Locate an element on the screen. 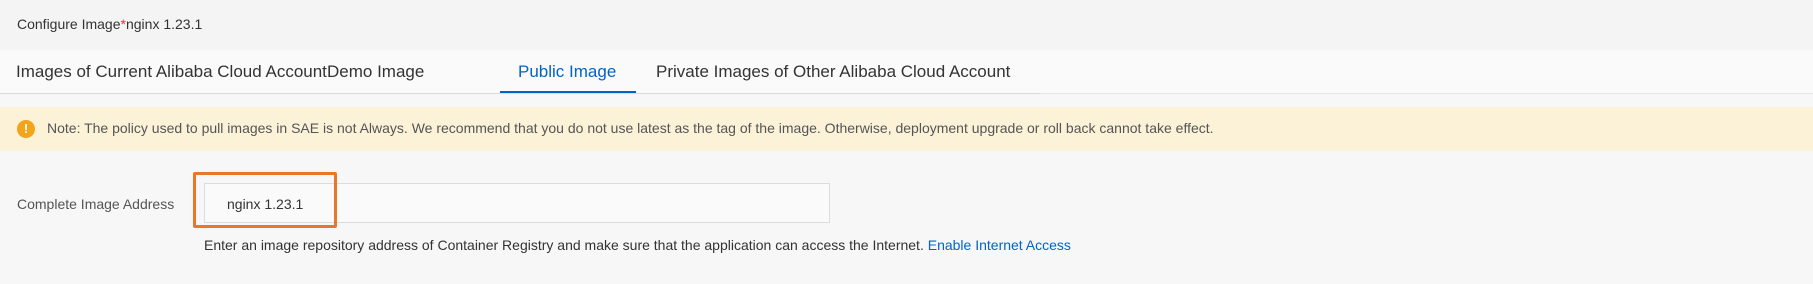 The image size is (1813, 284). tab-demo-image: Demo Image is located at coordinates (375, 72).